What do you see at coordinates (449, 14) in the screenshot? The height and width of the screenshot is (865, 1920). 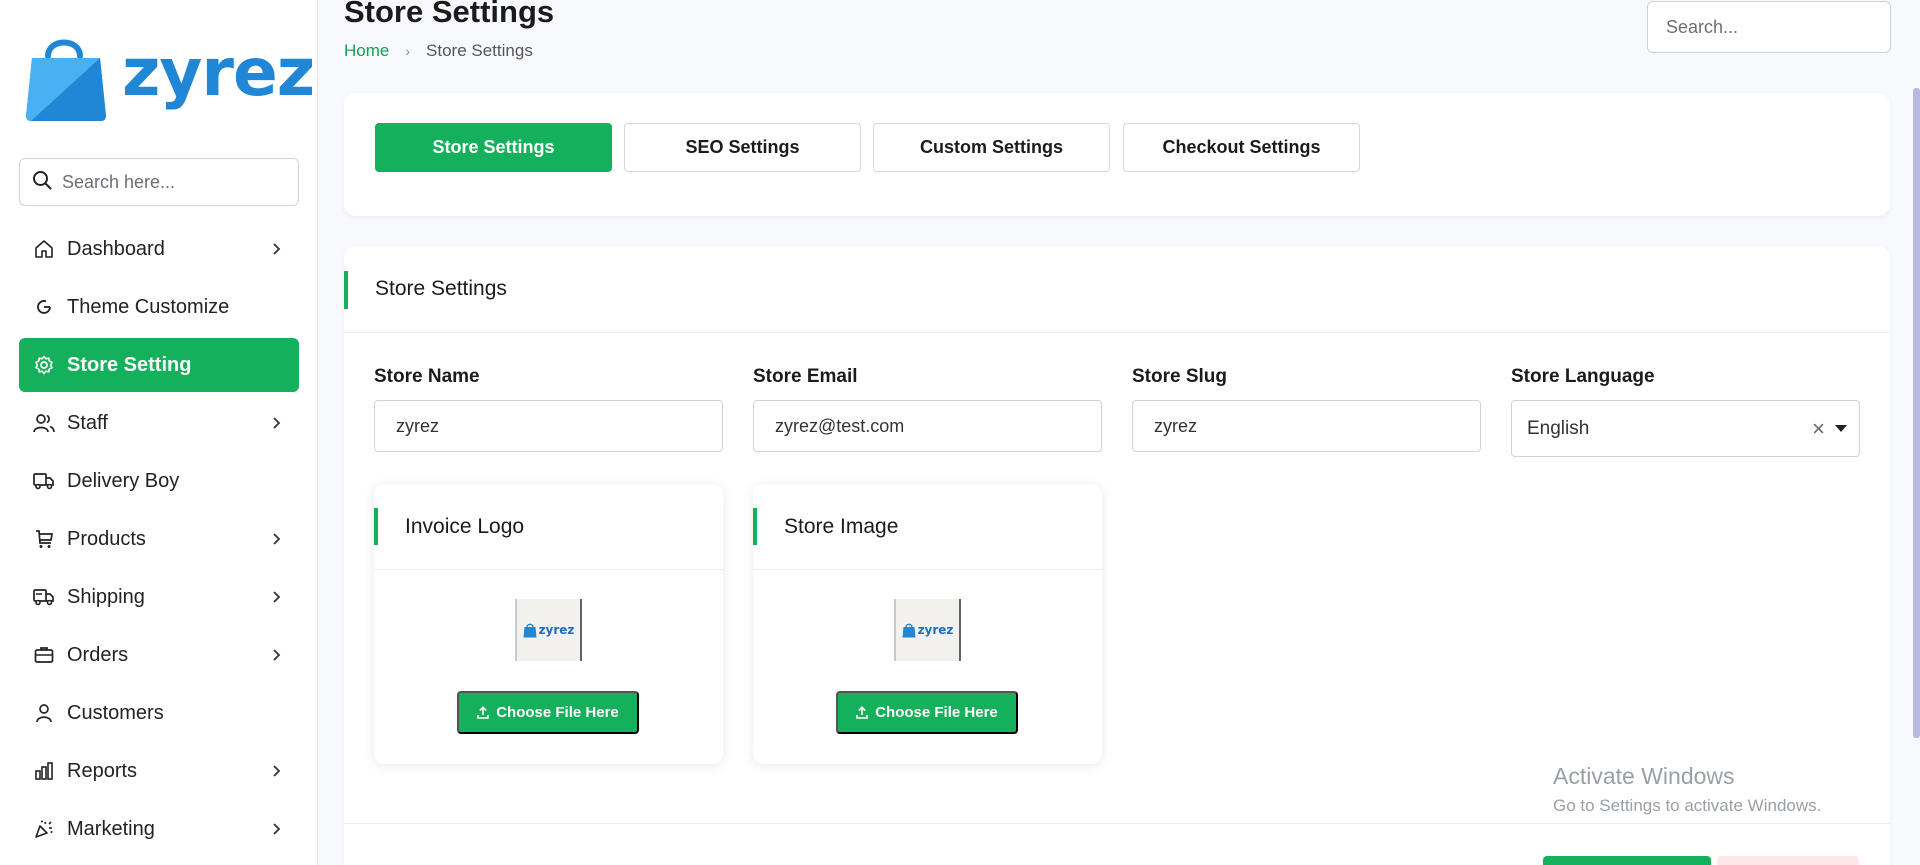 I see `page-title: Store Settings` at bounding box center [449, 14].